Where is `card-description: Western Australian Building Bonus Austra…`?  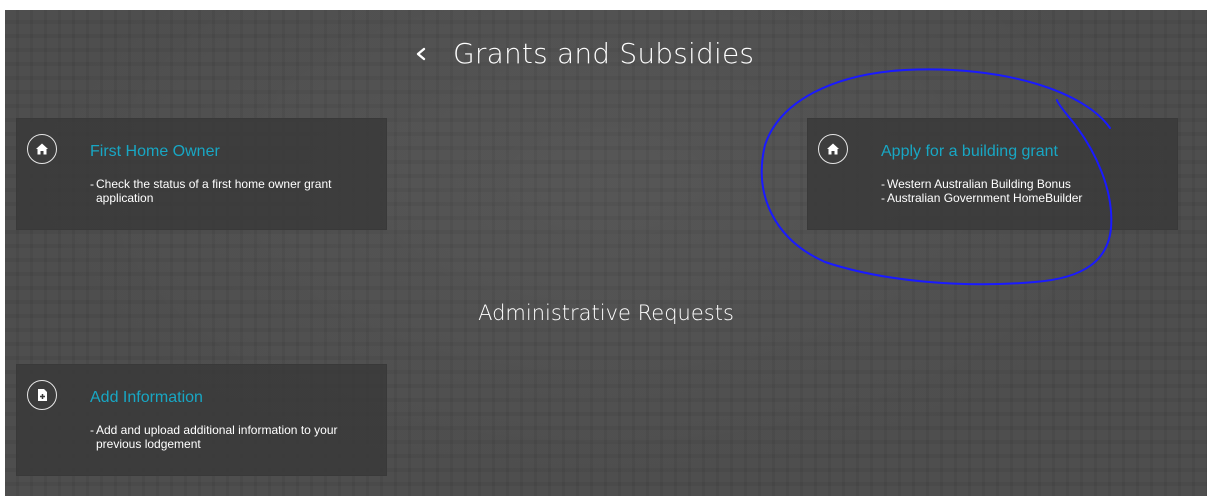 card-description: Western Australian Building Bonus Austra… is located at coordinates (1026, 191).